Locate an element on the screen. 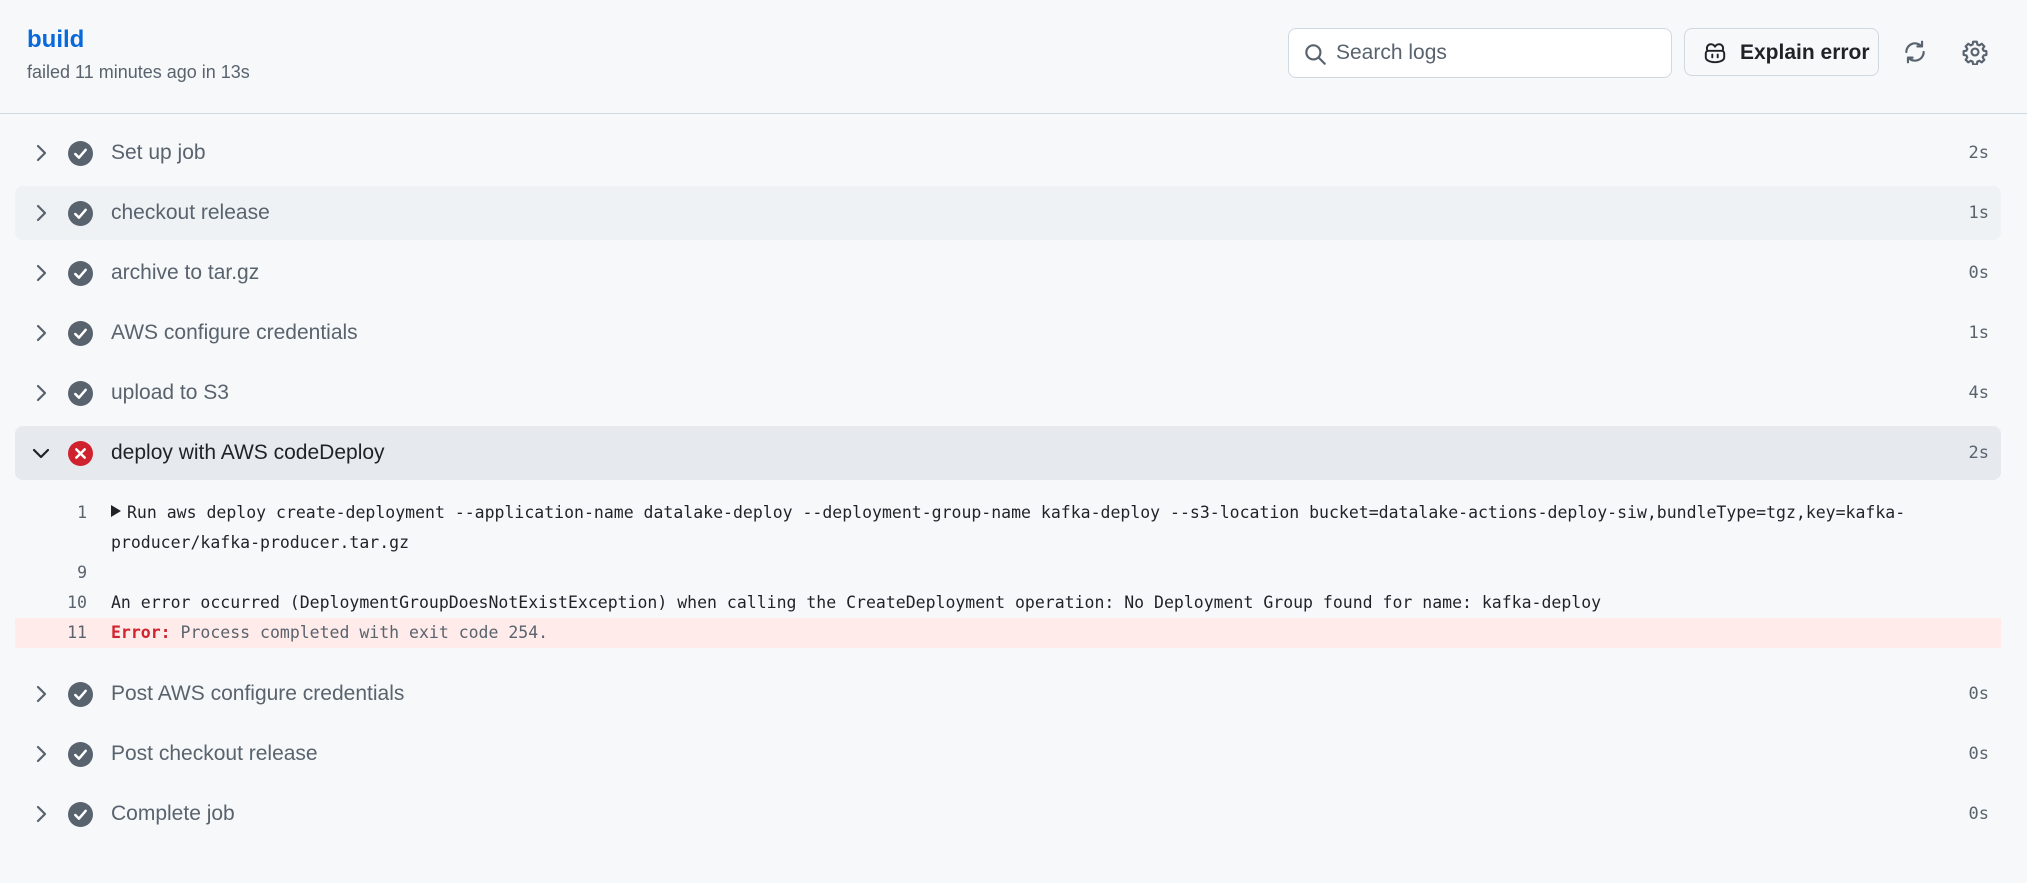 Image resolution: width=2027 pixels, height=883 pixels. copilot-icon is located at coordinates (1715, 53).